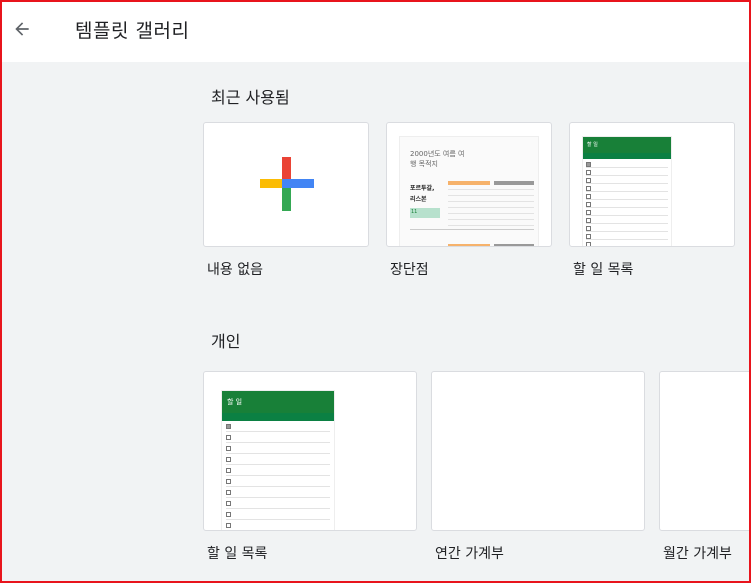 The width and height of the screenshot is (751, 583). What do you see at coordinates (235, 270) in the screenshot?
I see `template-label-blank: 내용 없음` at bounding box center [235, 270].